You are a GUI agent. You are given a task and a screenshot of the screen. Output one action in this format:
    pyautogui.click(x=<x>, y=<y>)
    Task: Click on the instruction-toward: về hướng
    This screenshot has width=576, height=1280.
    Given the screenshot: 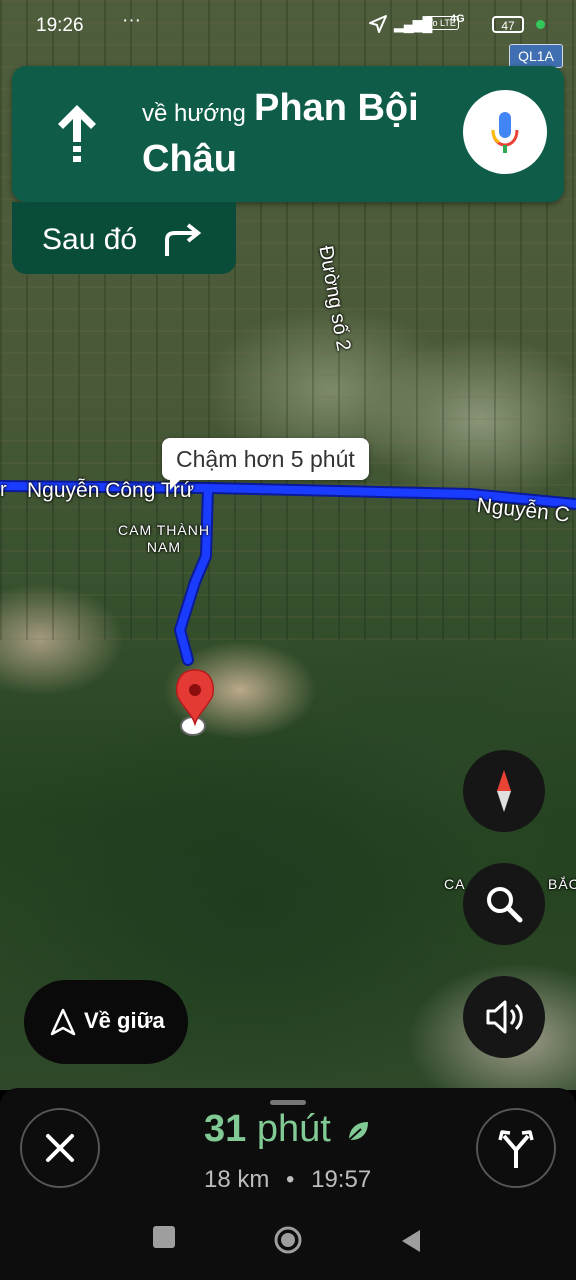 What is the action you would take?
    pyautogui.click(x=194, y=113)
    